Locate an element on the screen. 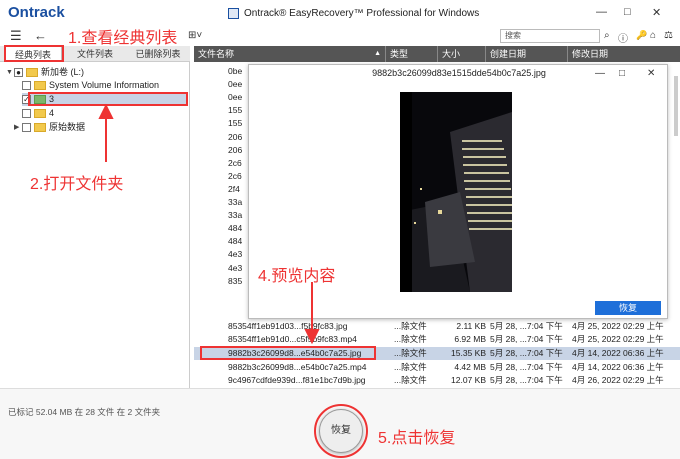 This screenshot has height=459, width=680. arrow-up-head-icon is located at coordinates (106, 111).